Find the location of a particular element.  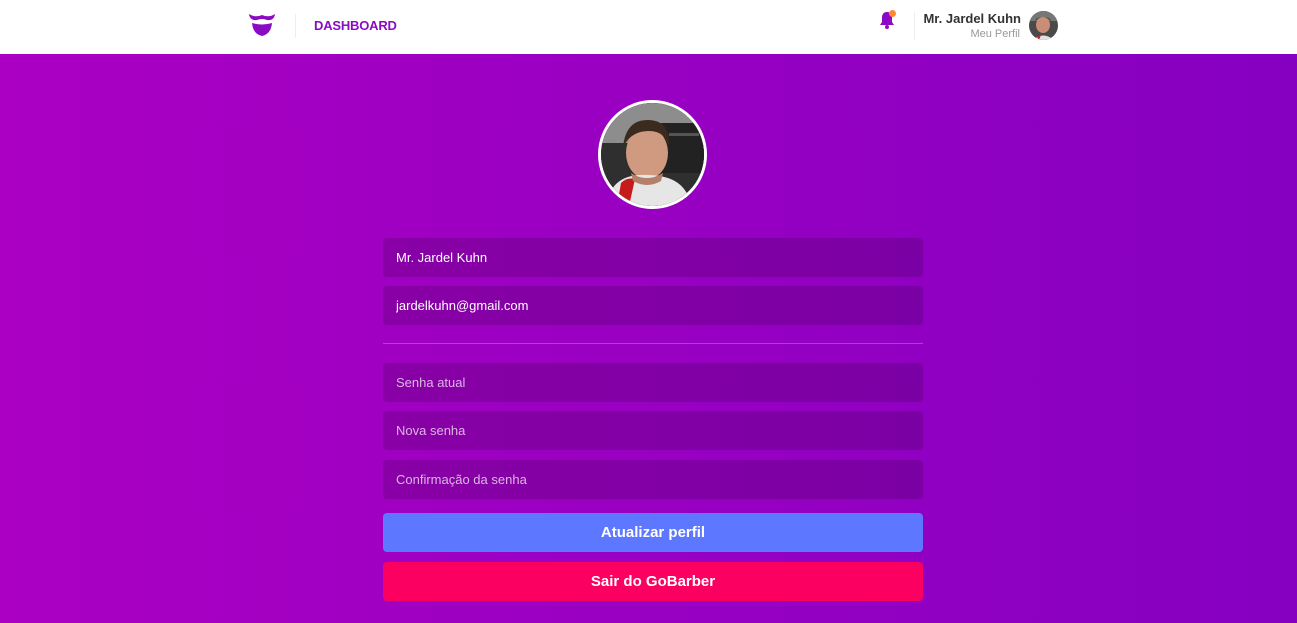

avatar is located at coordinates (1043, 25).